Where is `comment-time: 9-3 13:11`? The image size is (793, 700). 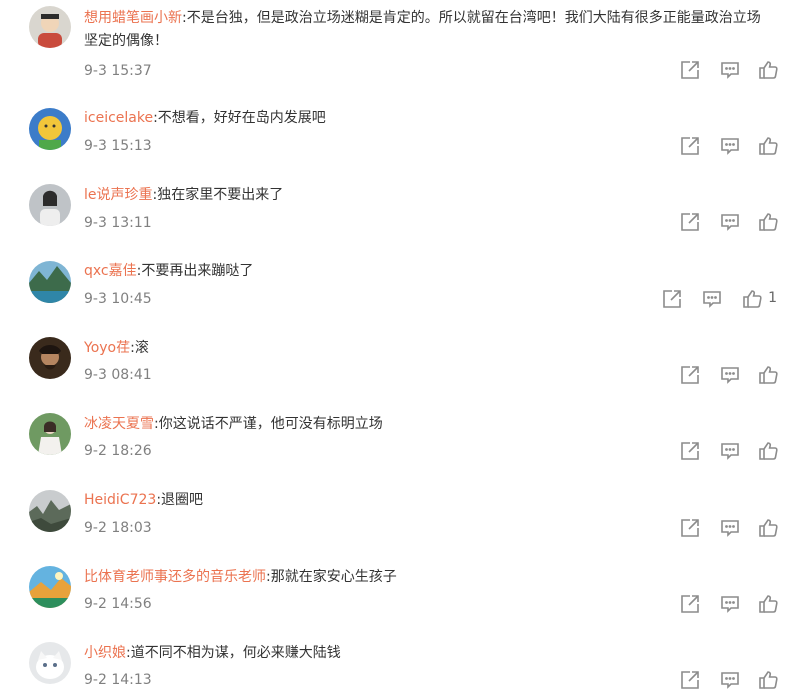
comment-time: 9-3 13:11 is located at coordinates (118, 223).